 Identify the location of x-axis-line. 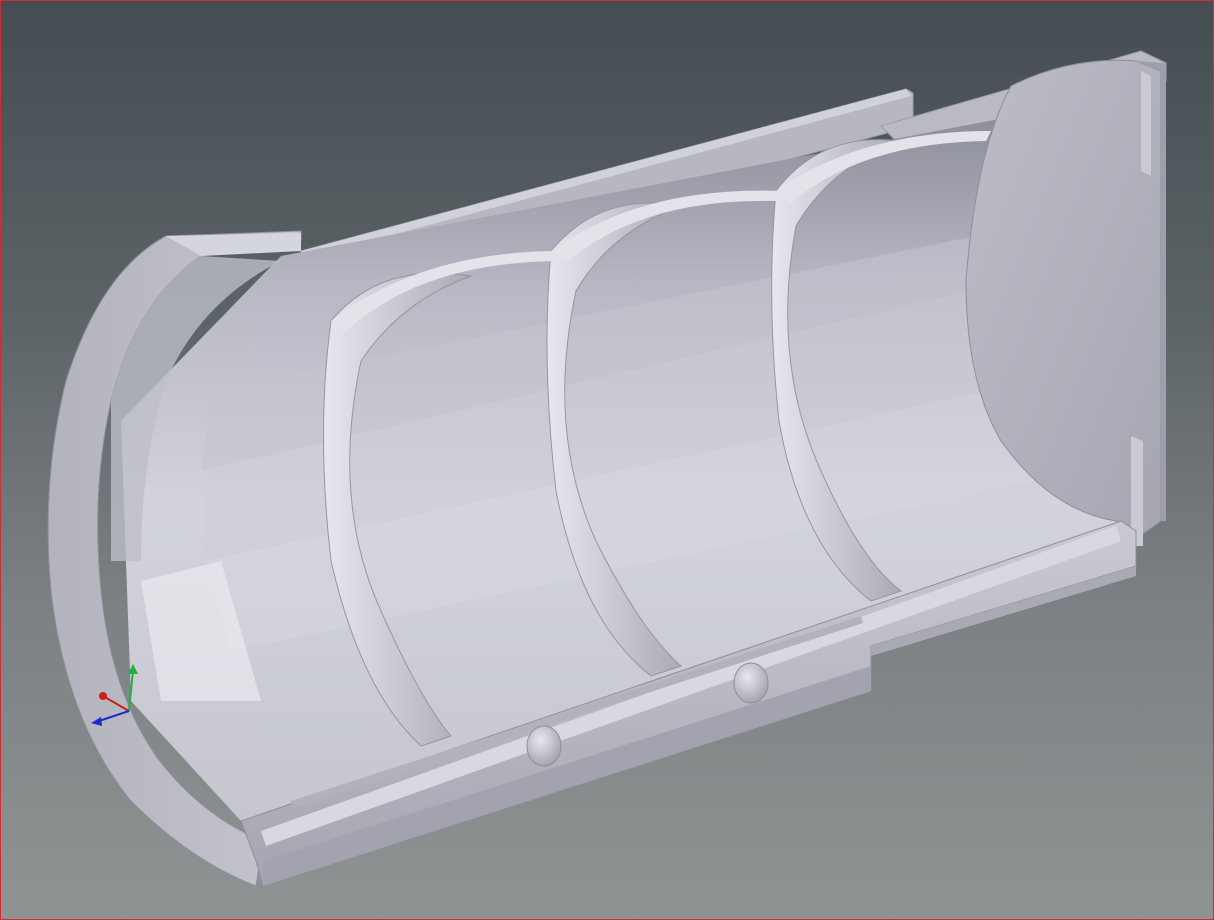
(116, 703).